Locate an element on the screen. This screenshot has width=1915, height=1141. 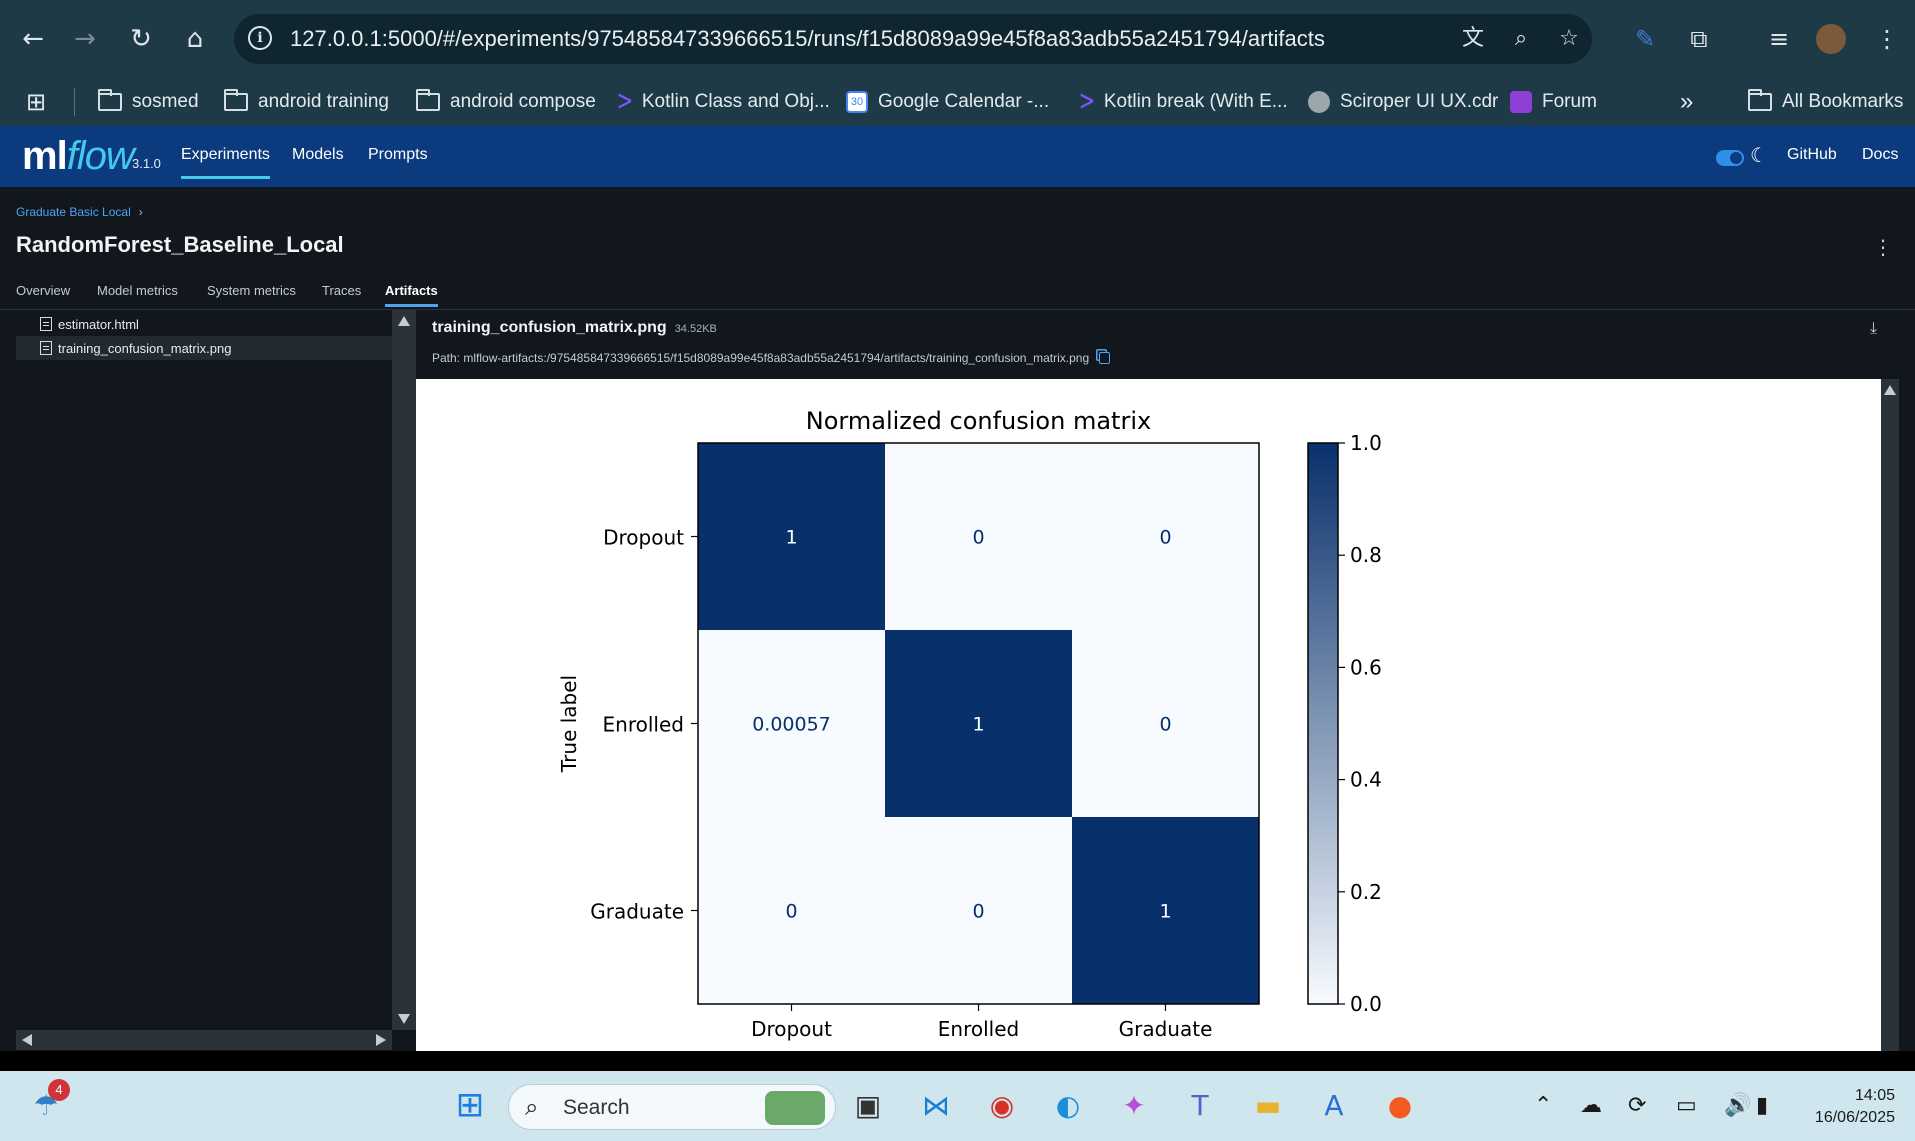
media-icon: ≡ is located at coordinates (1779, 39).